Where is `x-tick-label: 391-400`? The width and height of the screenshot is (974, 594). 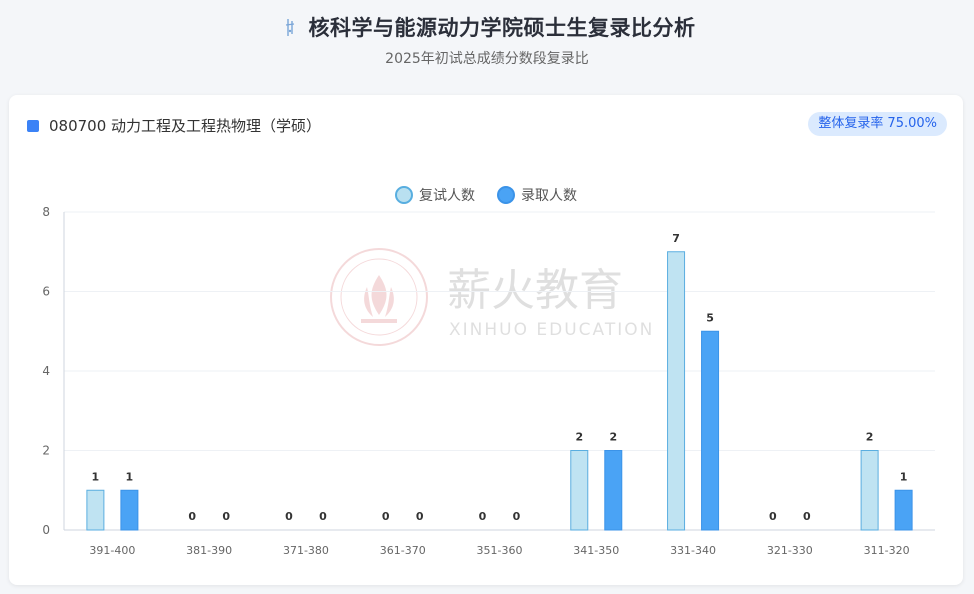 x-tick-label: 391-400 is located at coordinates (112, 550).